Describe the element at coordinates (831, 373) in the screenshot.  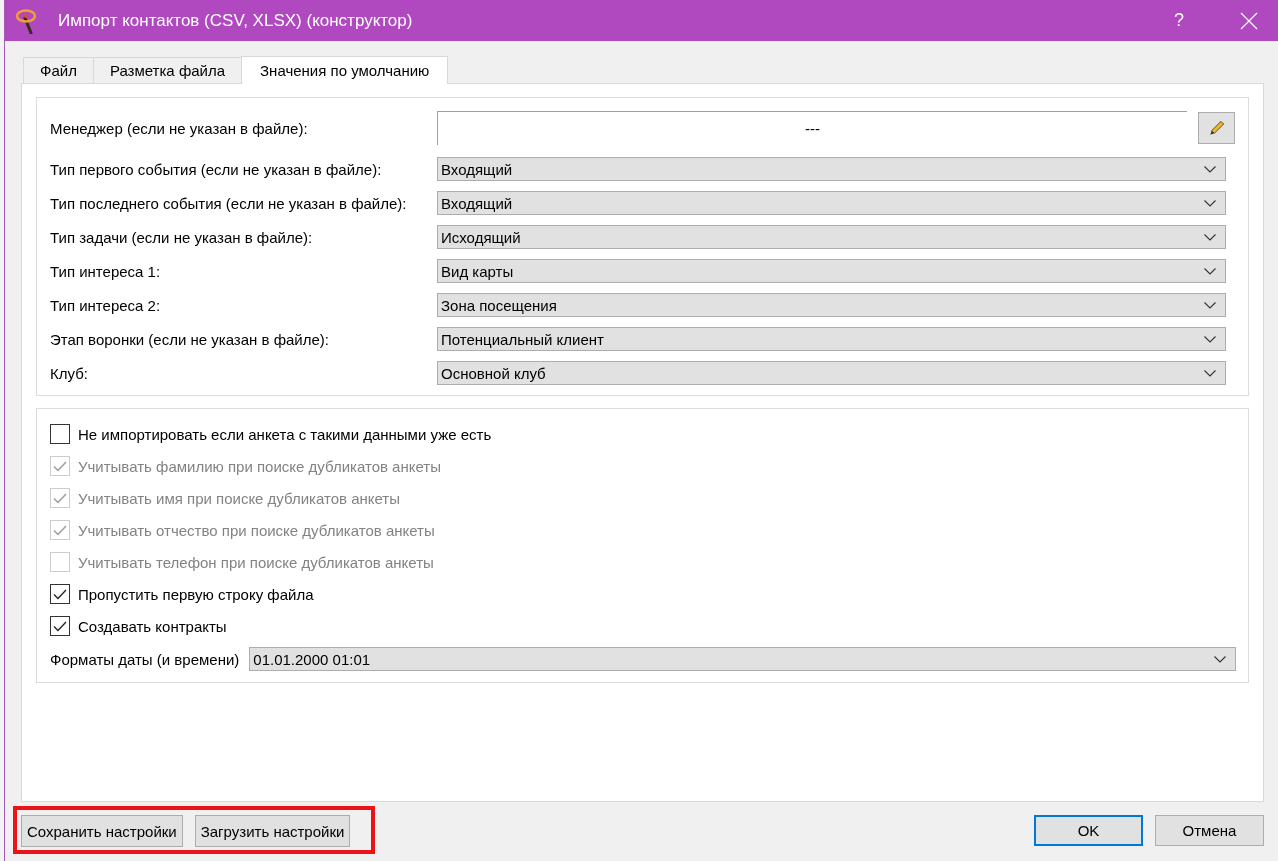
I see `dropdown: Основной клуб` at that location.